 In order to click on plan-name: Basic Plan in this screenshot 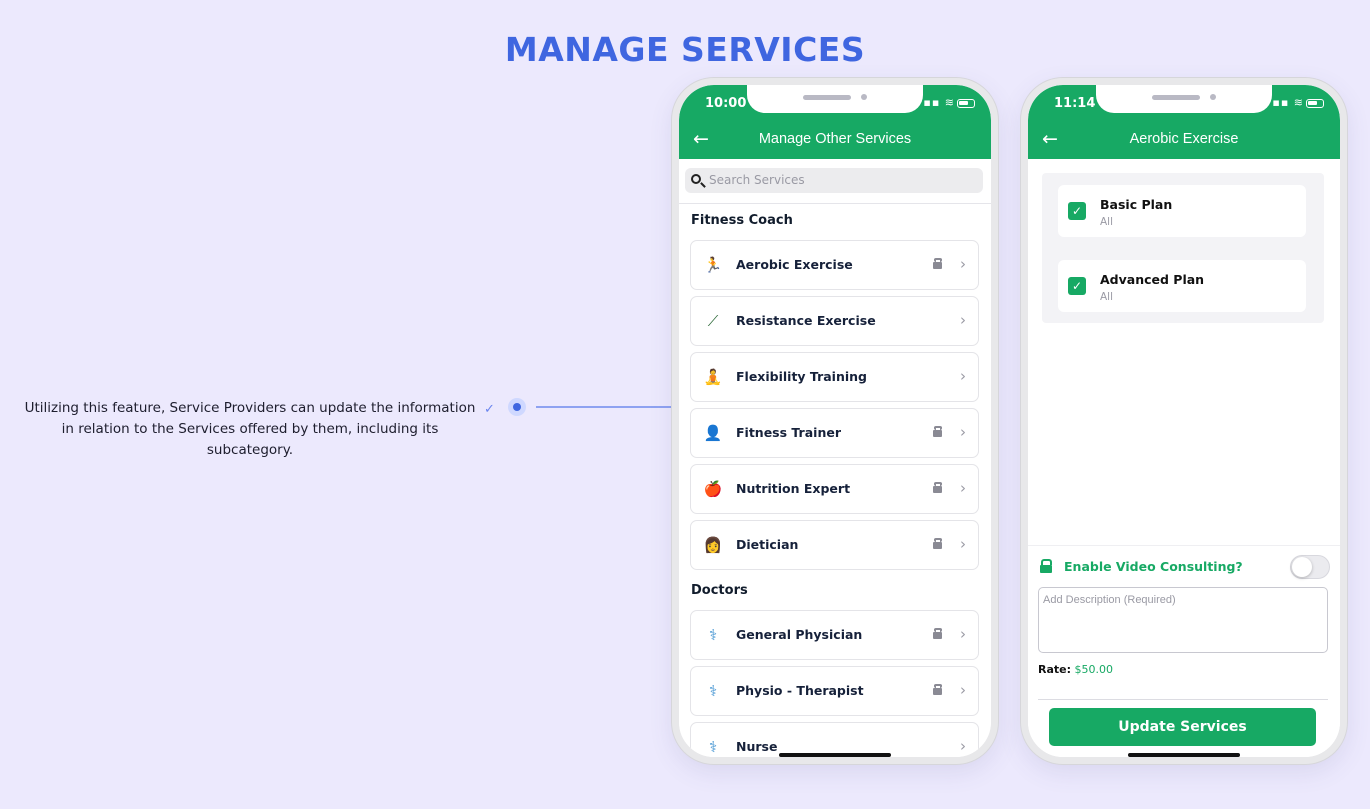, I will do `click(1136, 204)`.